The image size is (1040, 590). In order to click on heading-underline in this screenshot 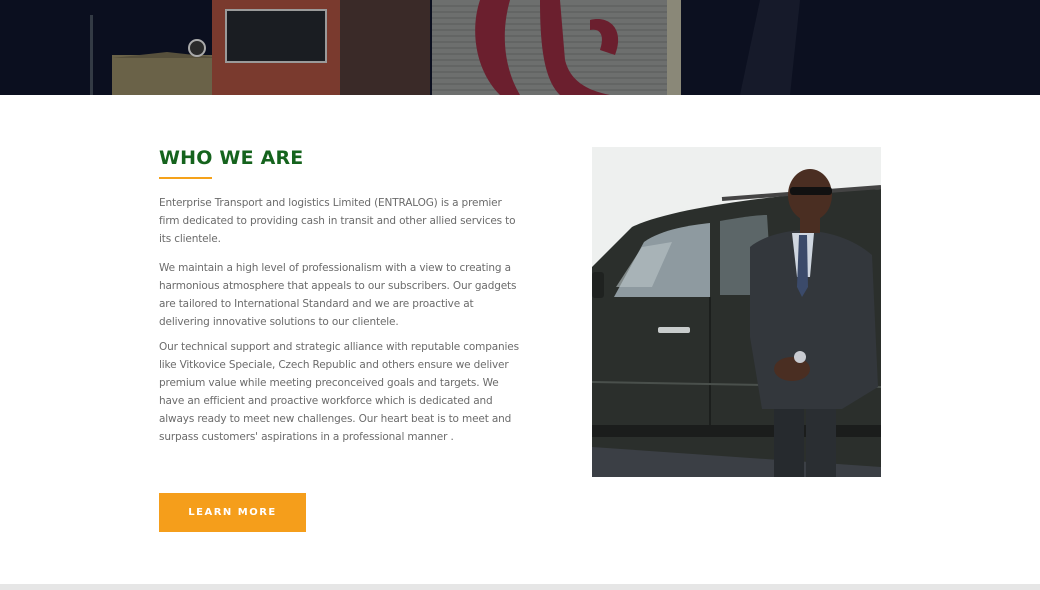, I will do `click(185, 178)`.